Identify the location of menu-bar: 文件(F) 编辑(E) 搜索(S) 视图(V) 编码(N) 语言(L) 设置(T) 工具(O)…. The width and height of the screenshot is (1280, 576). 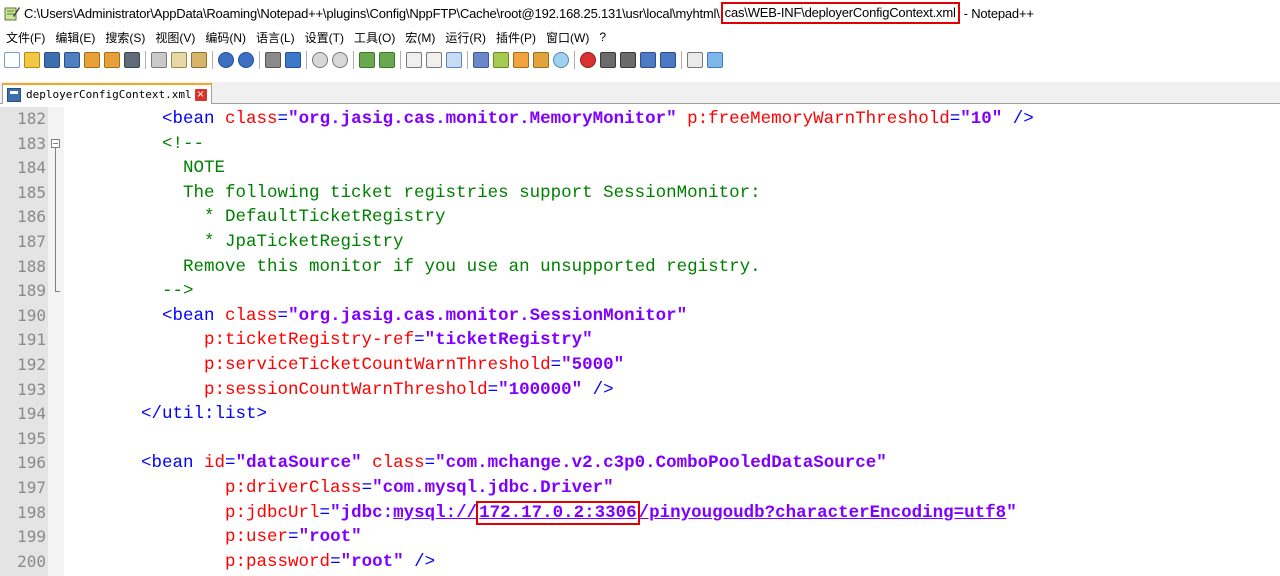
(640, 37).